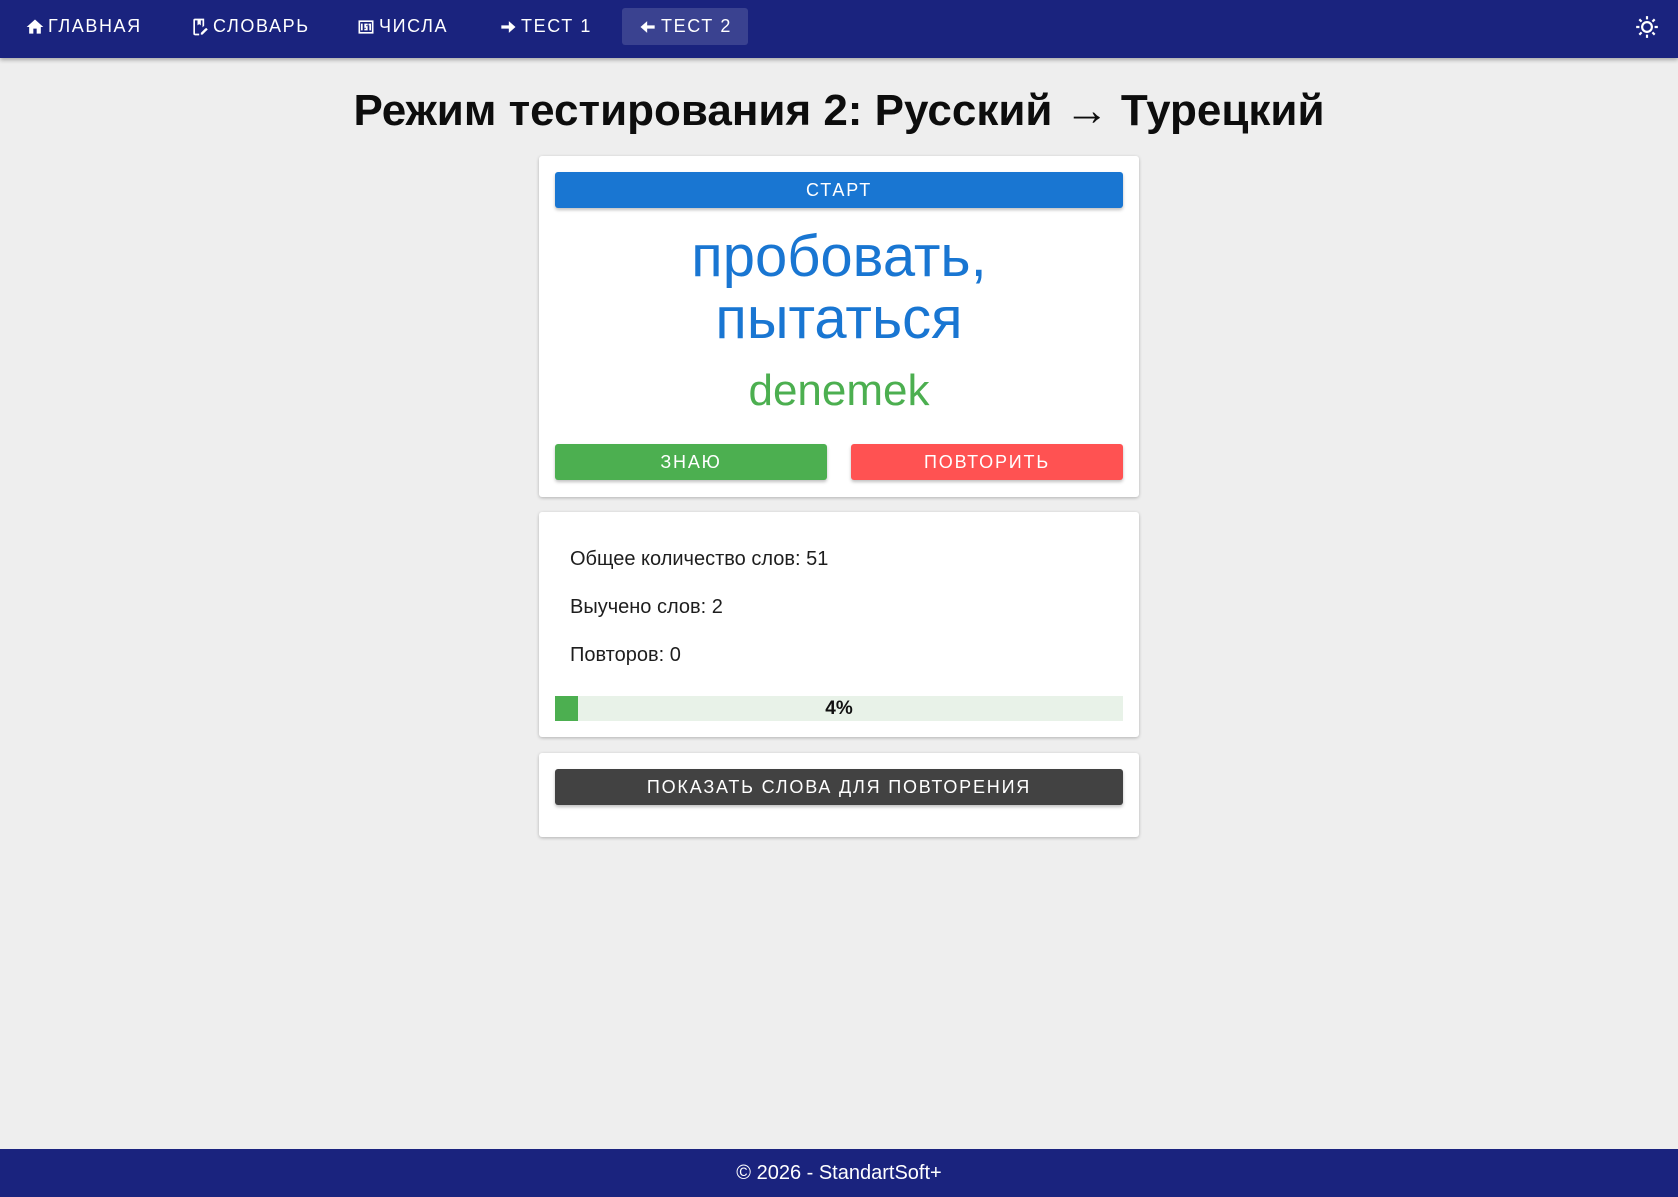  Describe the element at coordinates (261, 26) in the screenshot. I see `nav-item-dictionary-label: СЛОВАРЬ` at that location.